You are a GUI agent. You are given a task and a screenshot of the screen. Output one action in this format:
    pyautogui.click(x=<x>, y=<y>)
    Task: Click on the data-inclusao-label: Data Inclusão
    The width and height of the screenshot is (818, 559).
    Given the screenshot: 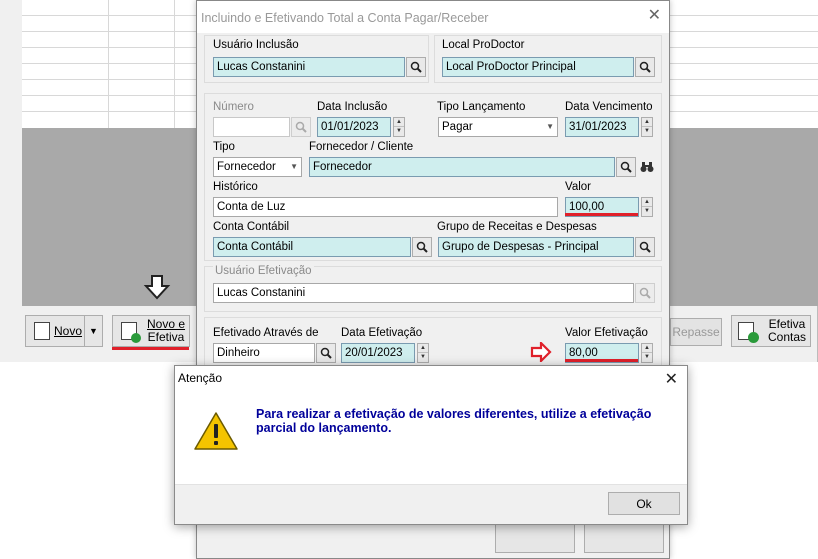 What is the action you would take?
    pyautogui.click(x=352, y=107)
    